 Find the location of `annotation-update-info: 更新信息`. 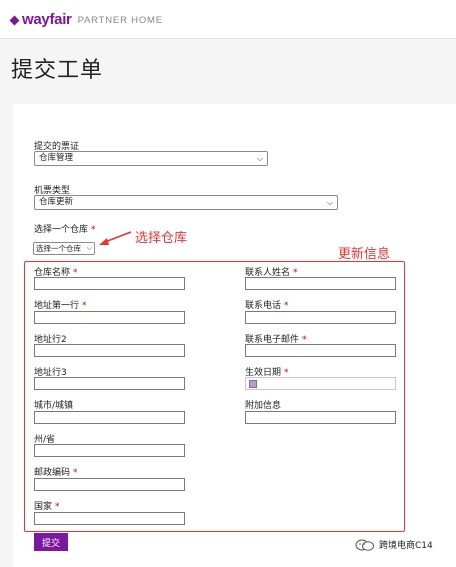

annotation-update-info: 更新信息 is located at coordinates (364, 254).